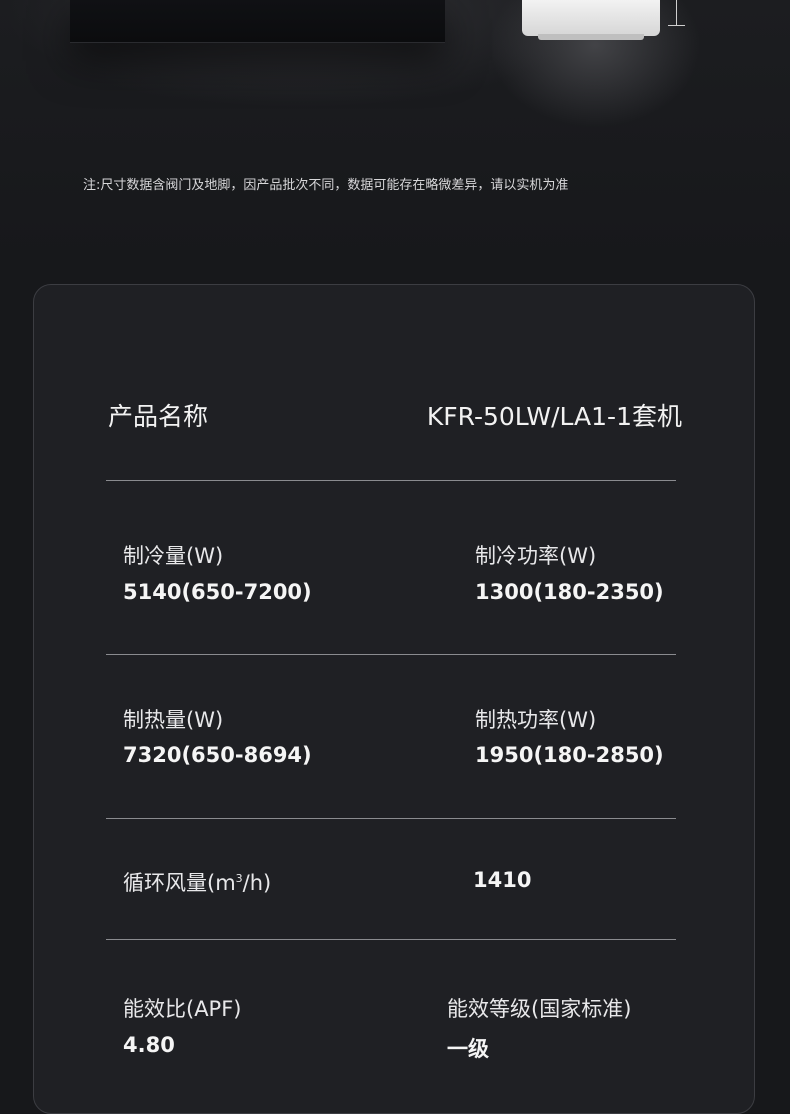 This screenshot has width=790, height=1114. I want to click on efficiency-grade-label: 能效等级(国家标准), so click(539, 1009).